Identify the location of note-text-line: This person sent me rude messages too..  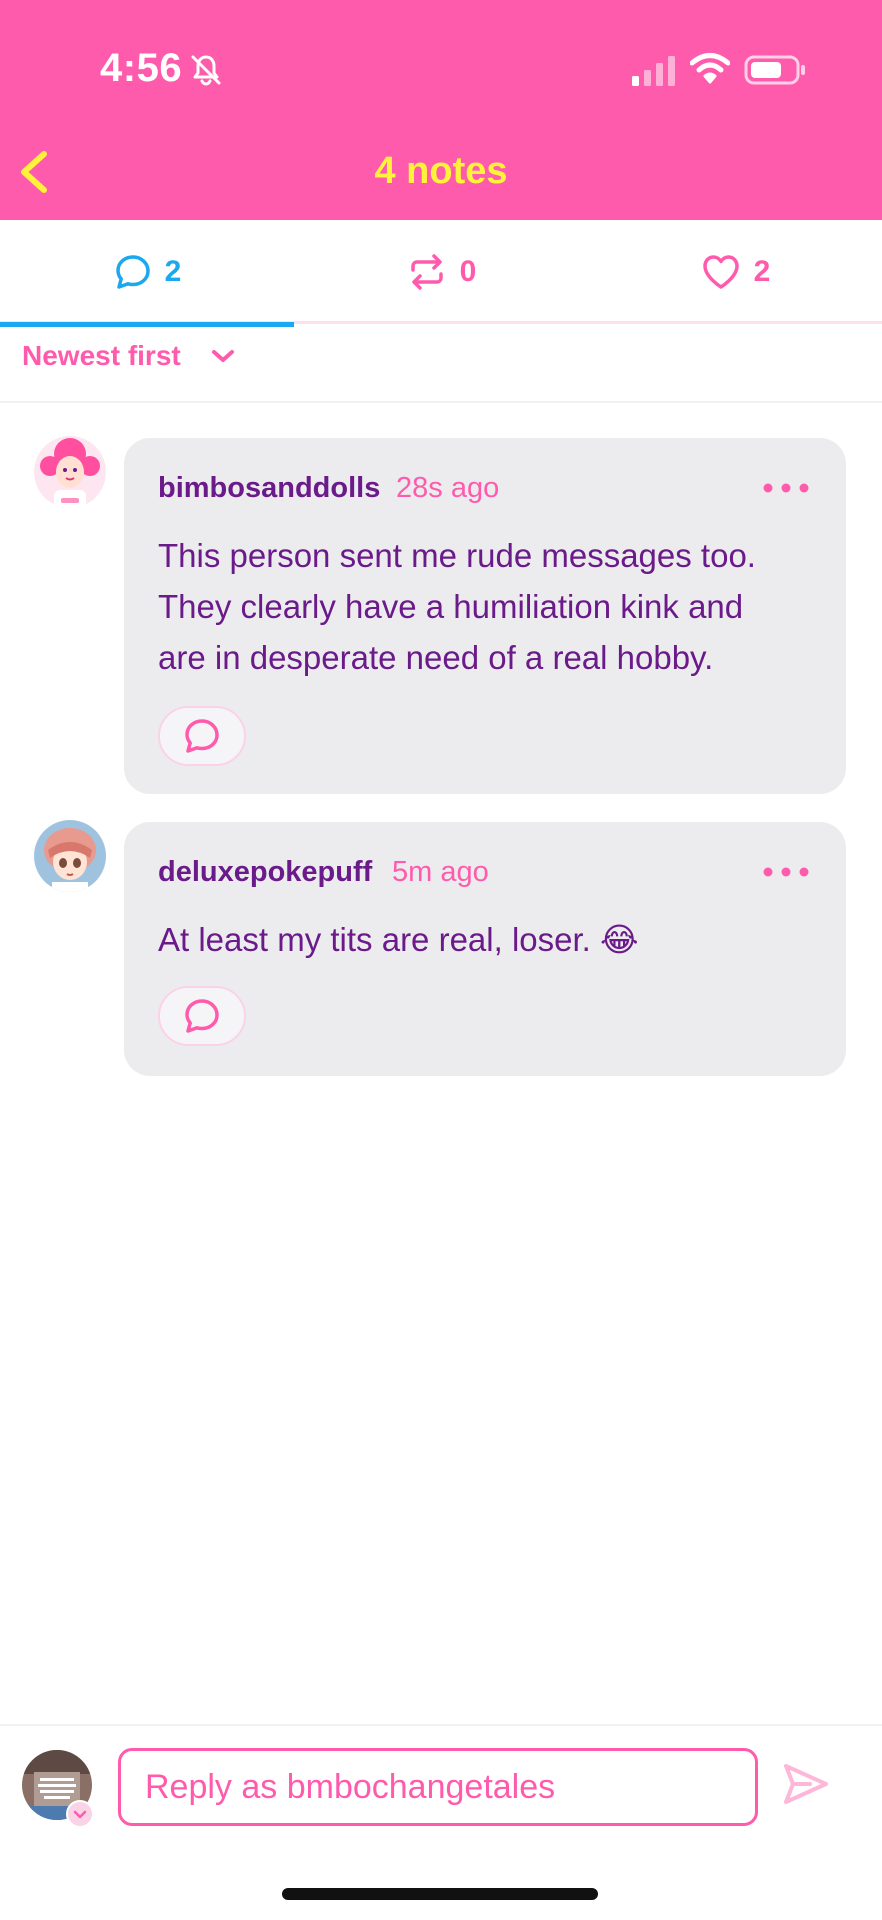
(457, 555).